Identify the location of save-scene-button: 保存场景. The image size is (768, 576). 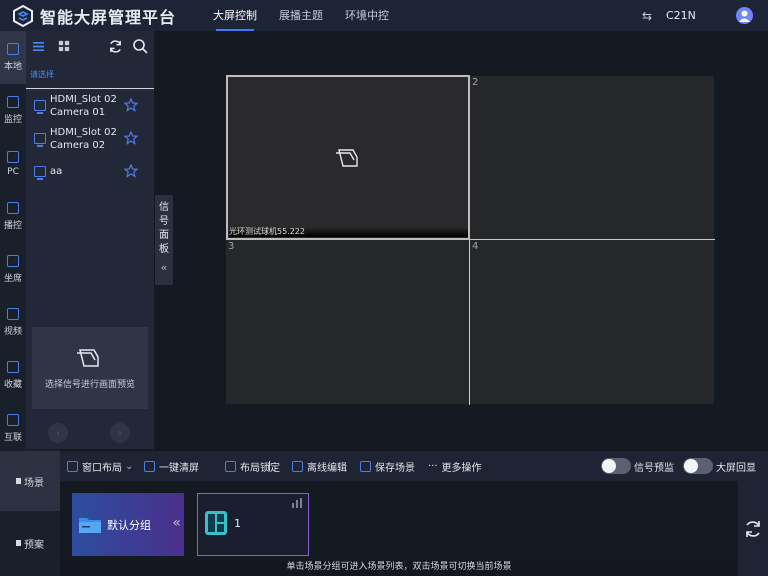
(387, 466).